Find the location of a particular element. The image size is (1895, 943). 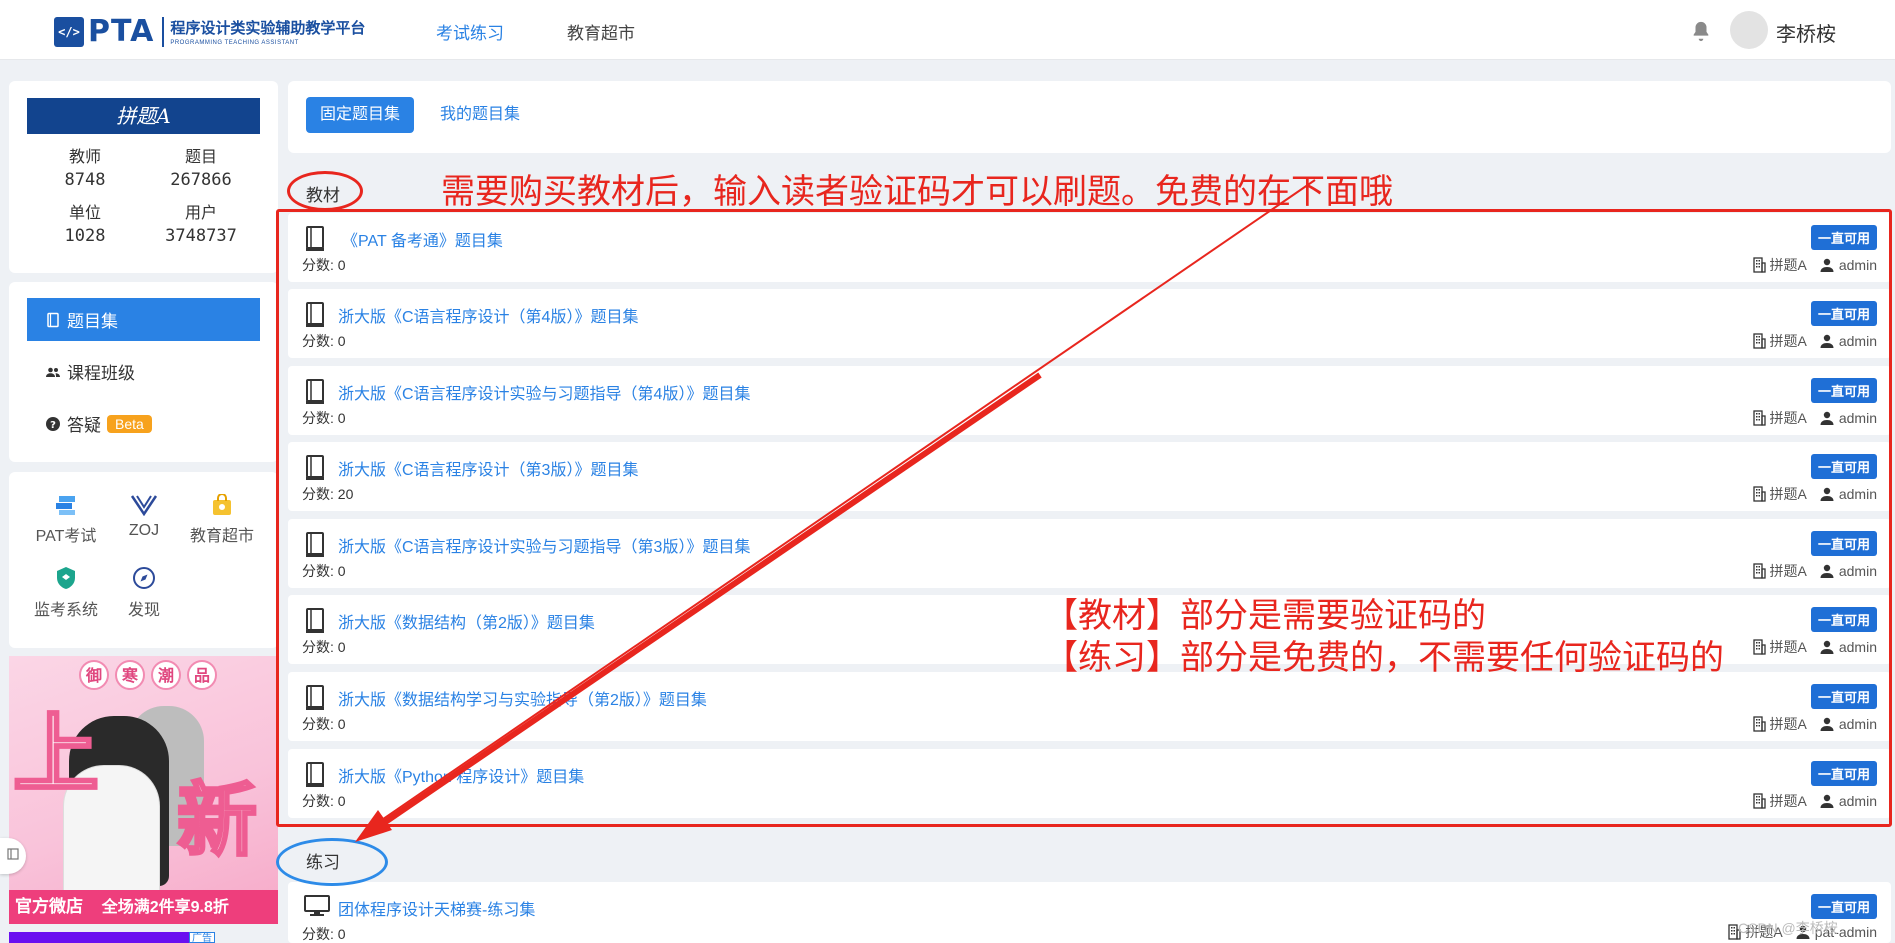

app-pat-exam: PAT考试 is located at coordinates (66, 520).